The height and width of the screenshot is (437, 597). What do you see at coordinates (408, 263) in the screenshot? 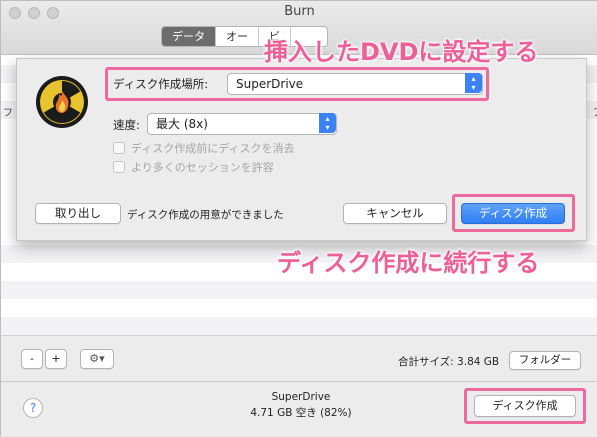
I see `annotation-continue-burn: ディスク作成に続行する` at bounding box center [408, 263].